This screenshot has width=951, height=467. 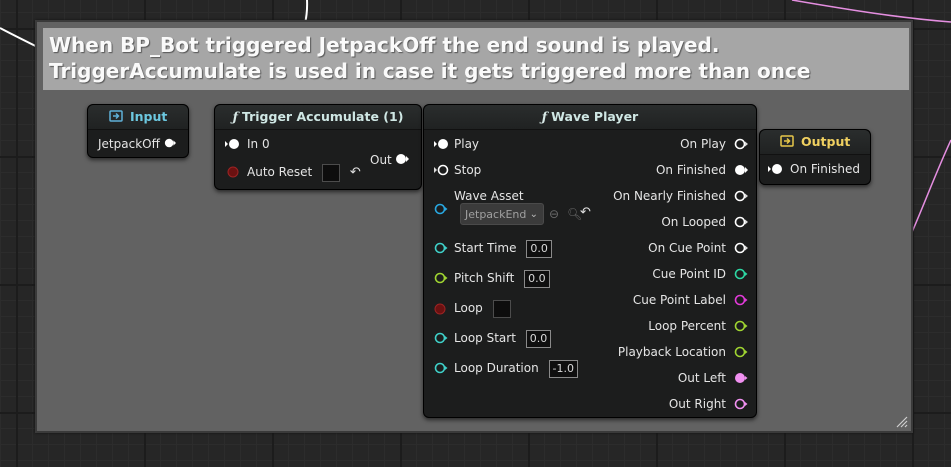 I want to click on on-nearly-finished-output-pin, so click(x=741, y=196).